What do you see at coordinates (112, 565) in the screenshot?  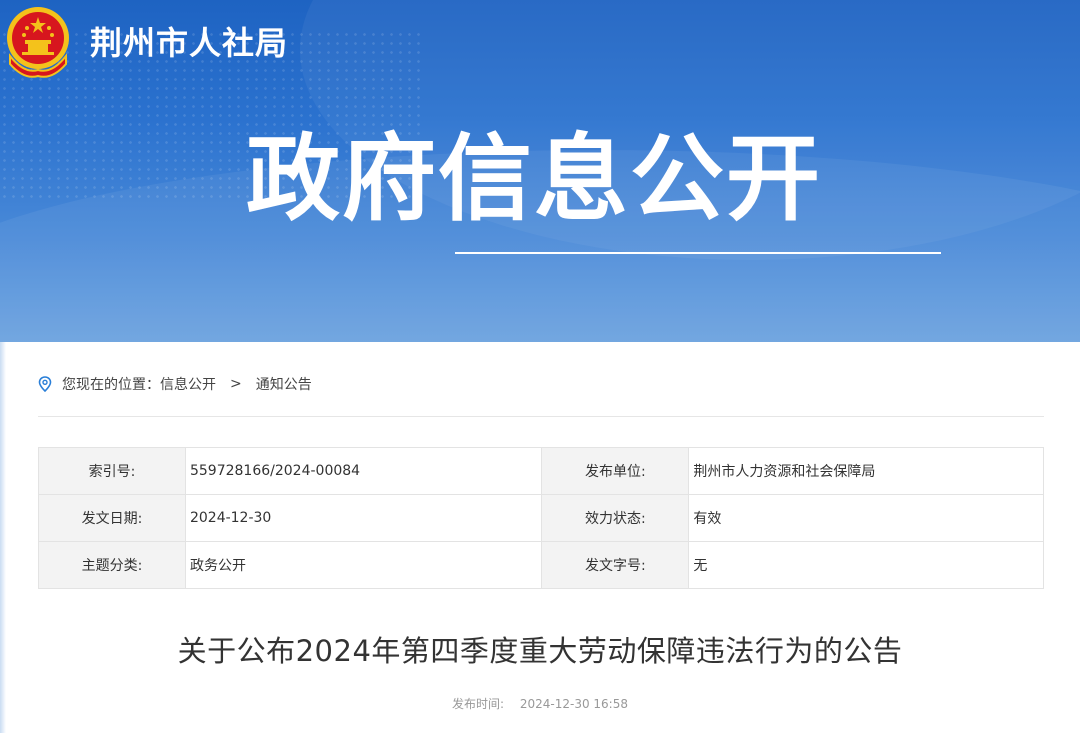 I see `topic-category-label: 主题分类:` at bounding box center [112, 565].